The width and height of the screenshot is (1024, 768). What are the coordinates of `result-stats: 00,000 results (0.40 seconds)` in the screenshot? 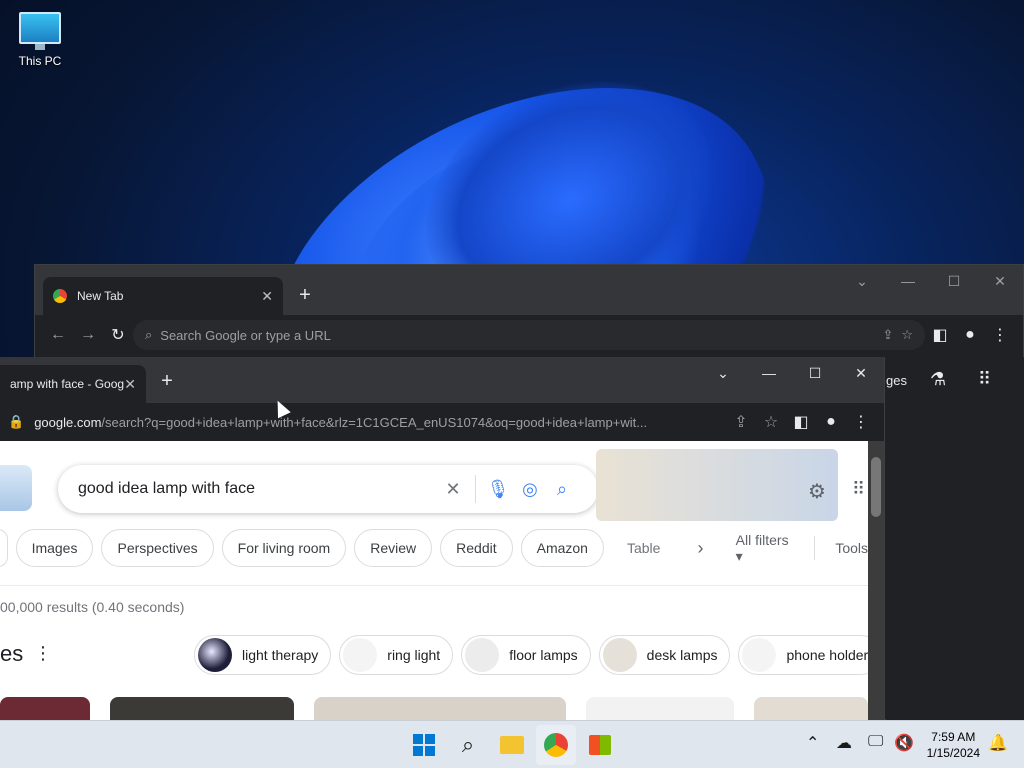 It's located at (92, 607).